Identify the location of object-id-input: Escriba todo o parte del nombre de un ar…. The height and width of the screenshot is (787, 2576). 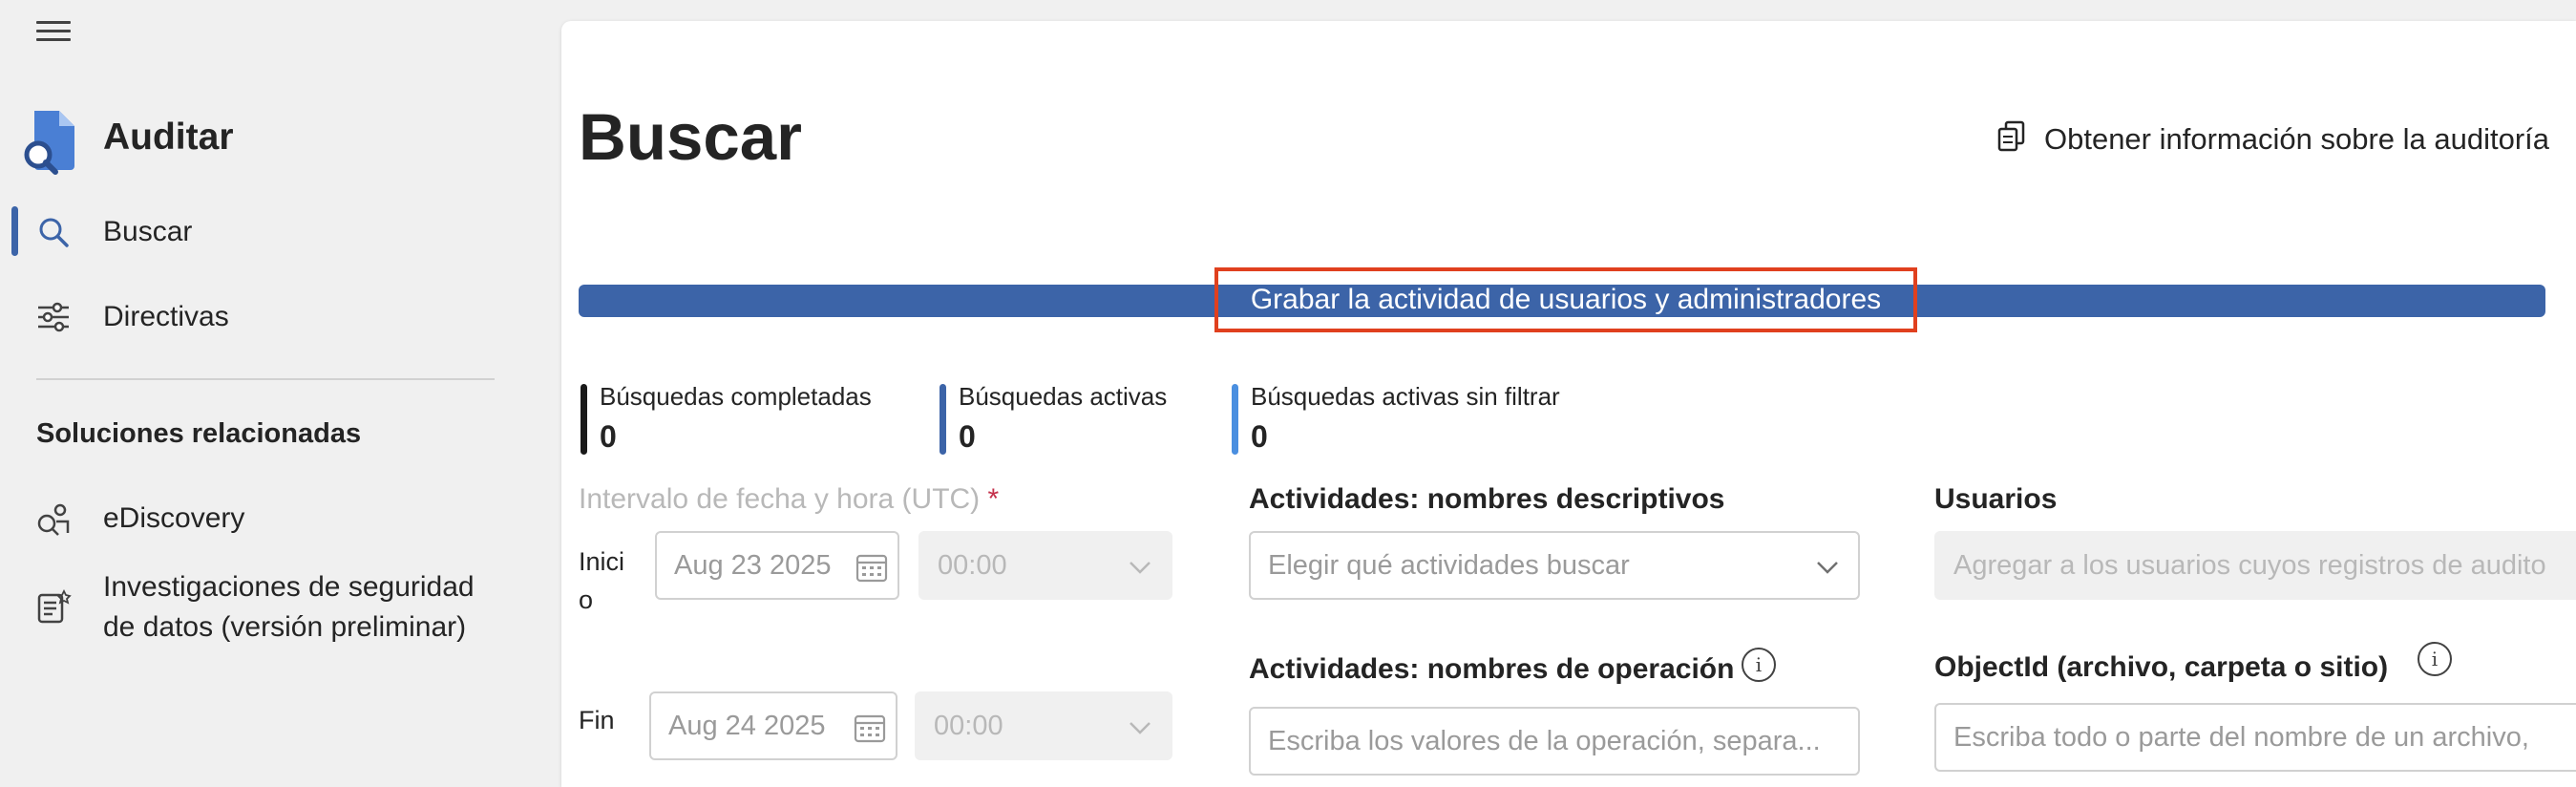
(2255, 737).